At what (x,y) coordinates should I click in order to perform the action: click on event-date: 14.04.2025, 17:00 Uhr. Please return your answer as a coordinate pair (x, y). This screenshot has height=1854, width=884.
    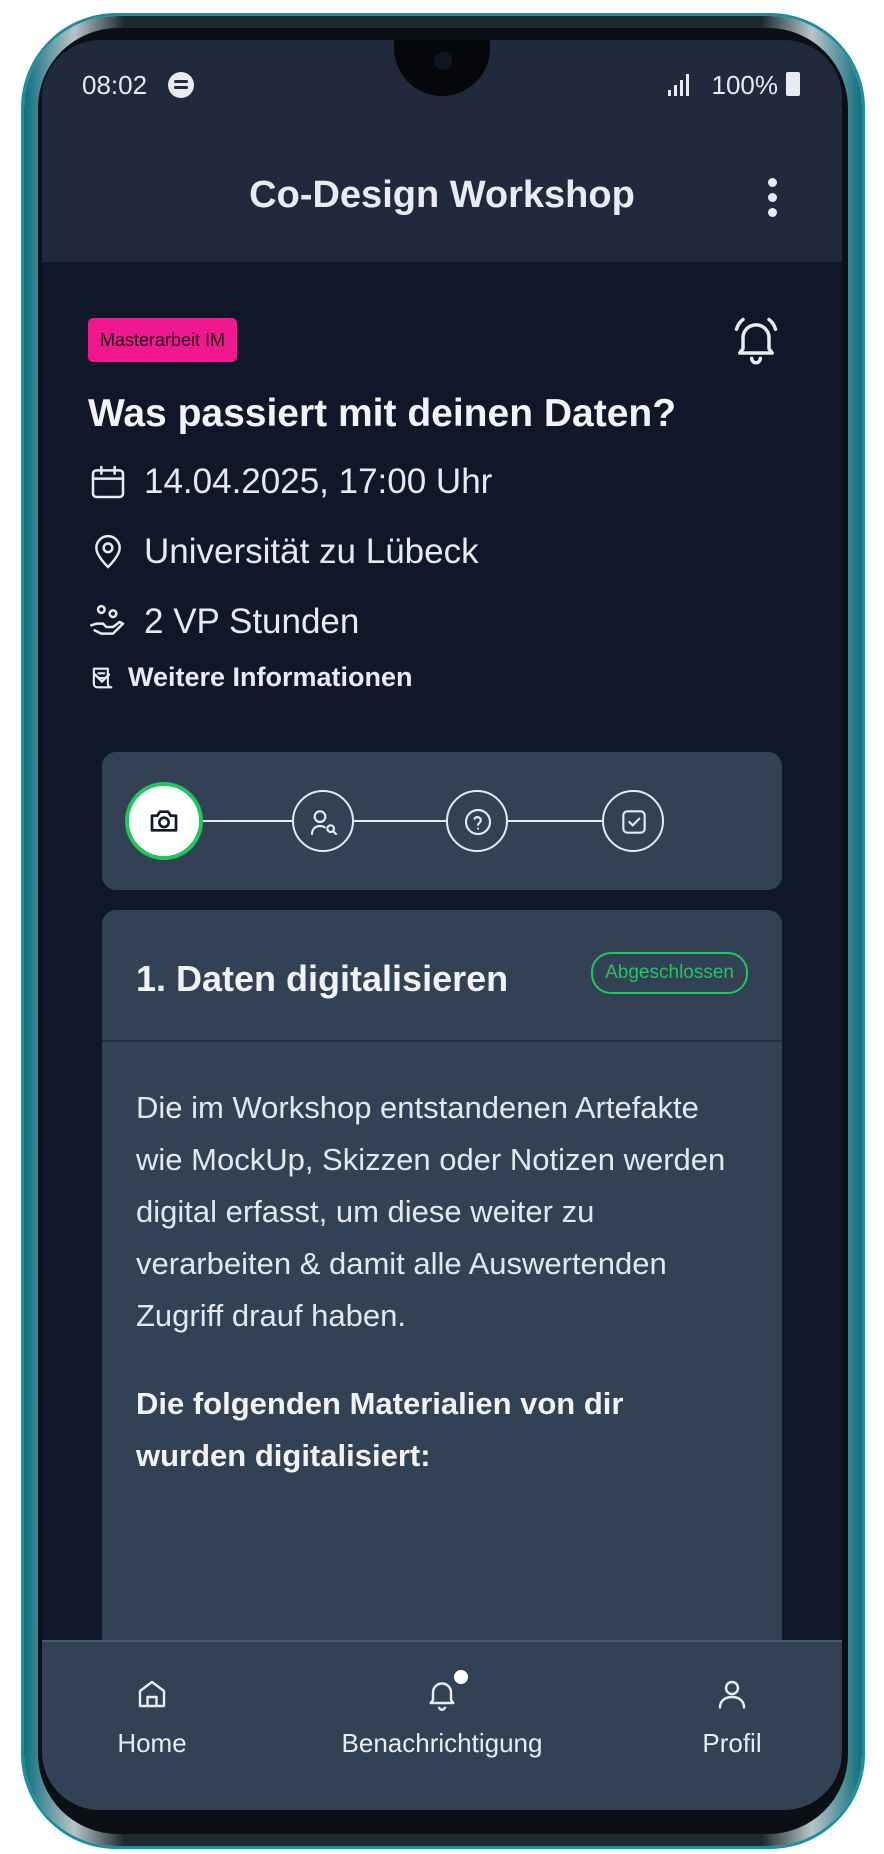
    Looking at the image, I should click on (318, 481).